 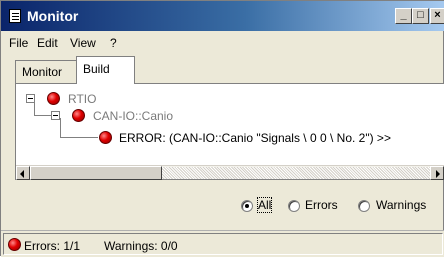 I want to click on tree-node-rtio: RTIO, so click(x=82, y=99).